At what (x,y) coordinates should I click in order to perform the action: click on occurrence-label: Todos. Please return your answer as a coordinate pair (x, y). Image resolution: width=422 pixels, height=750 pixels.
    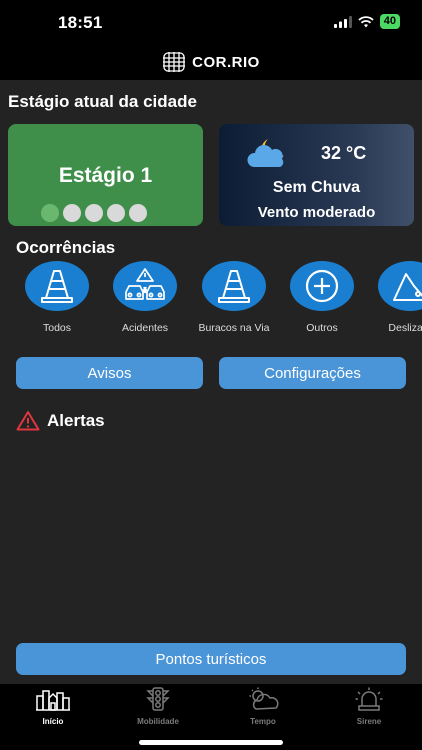
    Looking at the image, I should click on (57, 328).